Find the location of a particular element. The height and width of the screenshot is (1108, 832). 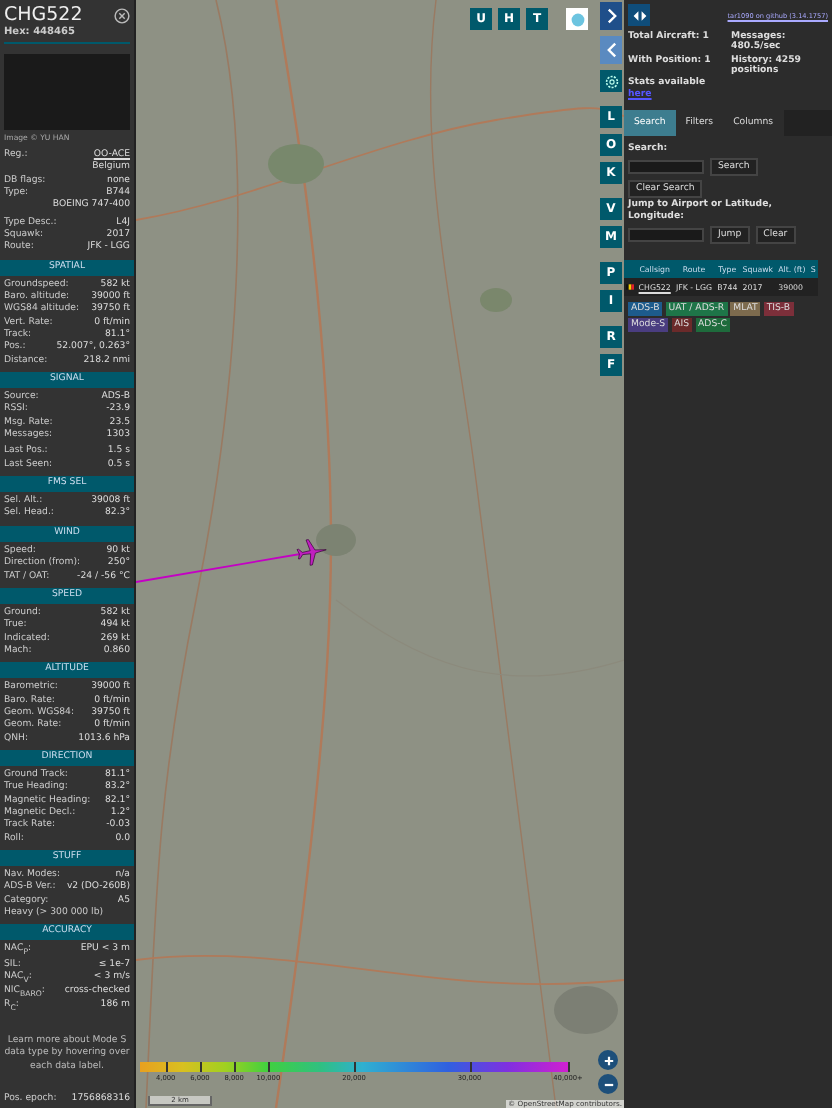

plus-icon is located at coordinates (608, 1060).